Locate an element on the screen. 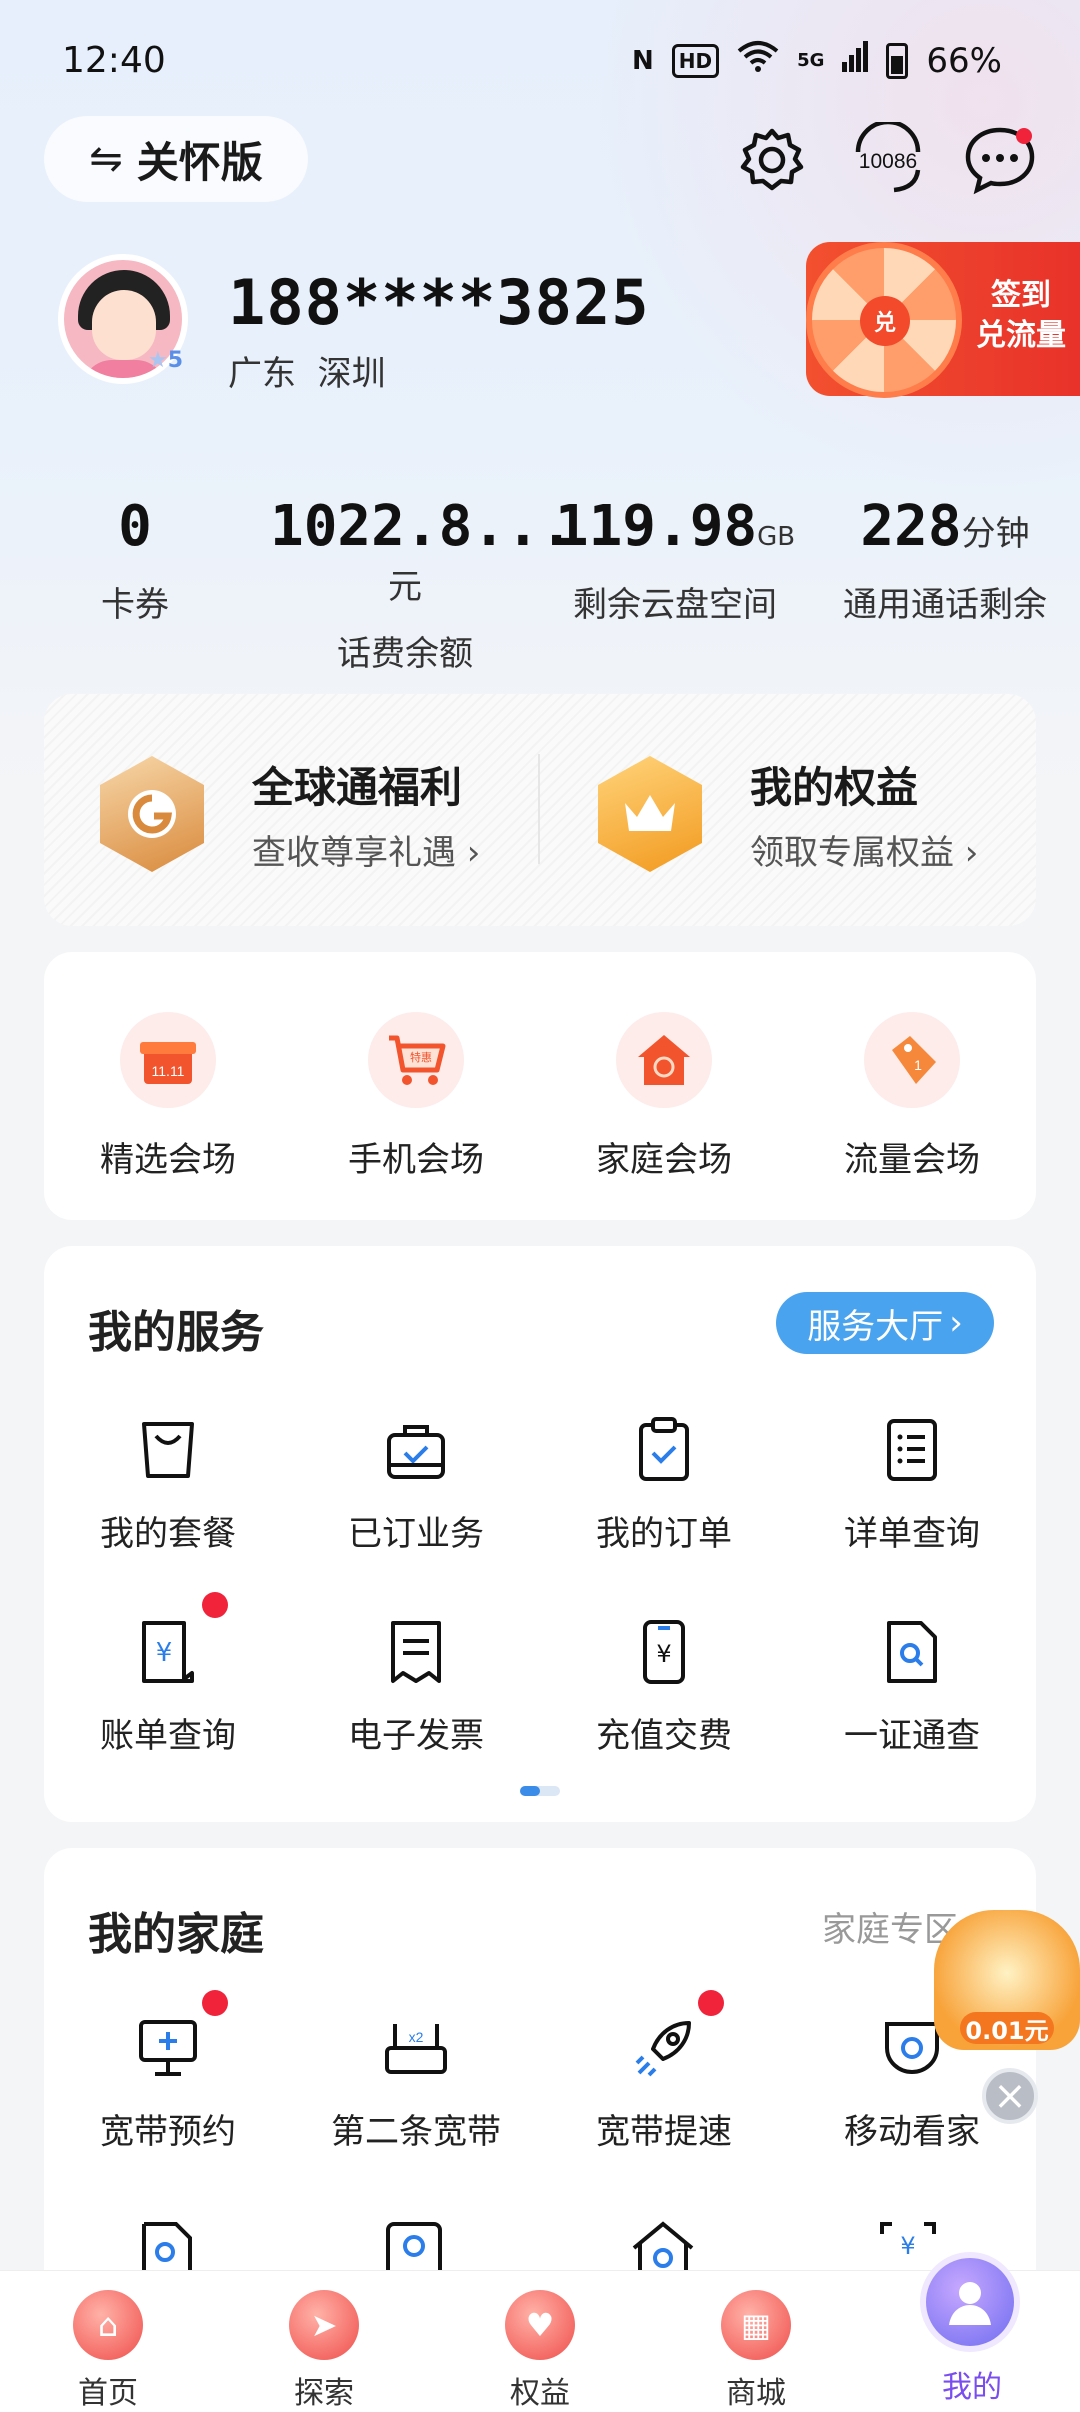  status-time: 12:40 is located at coordinates (114, 60).